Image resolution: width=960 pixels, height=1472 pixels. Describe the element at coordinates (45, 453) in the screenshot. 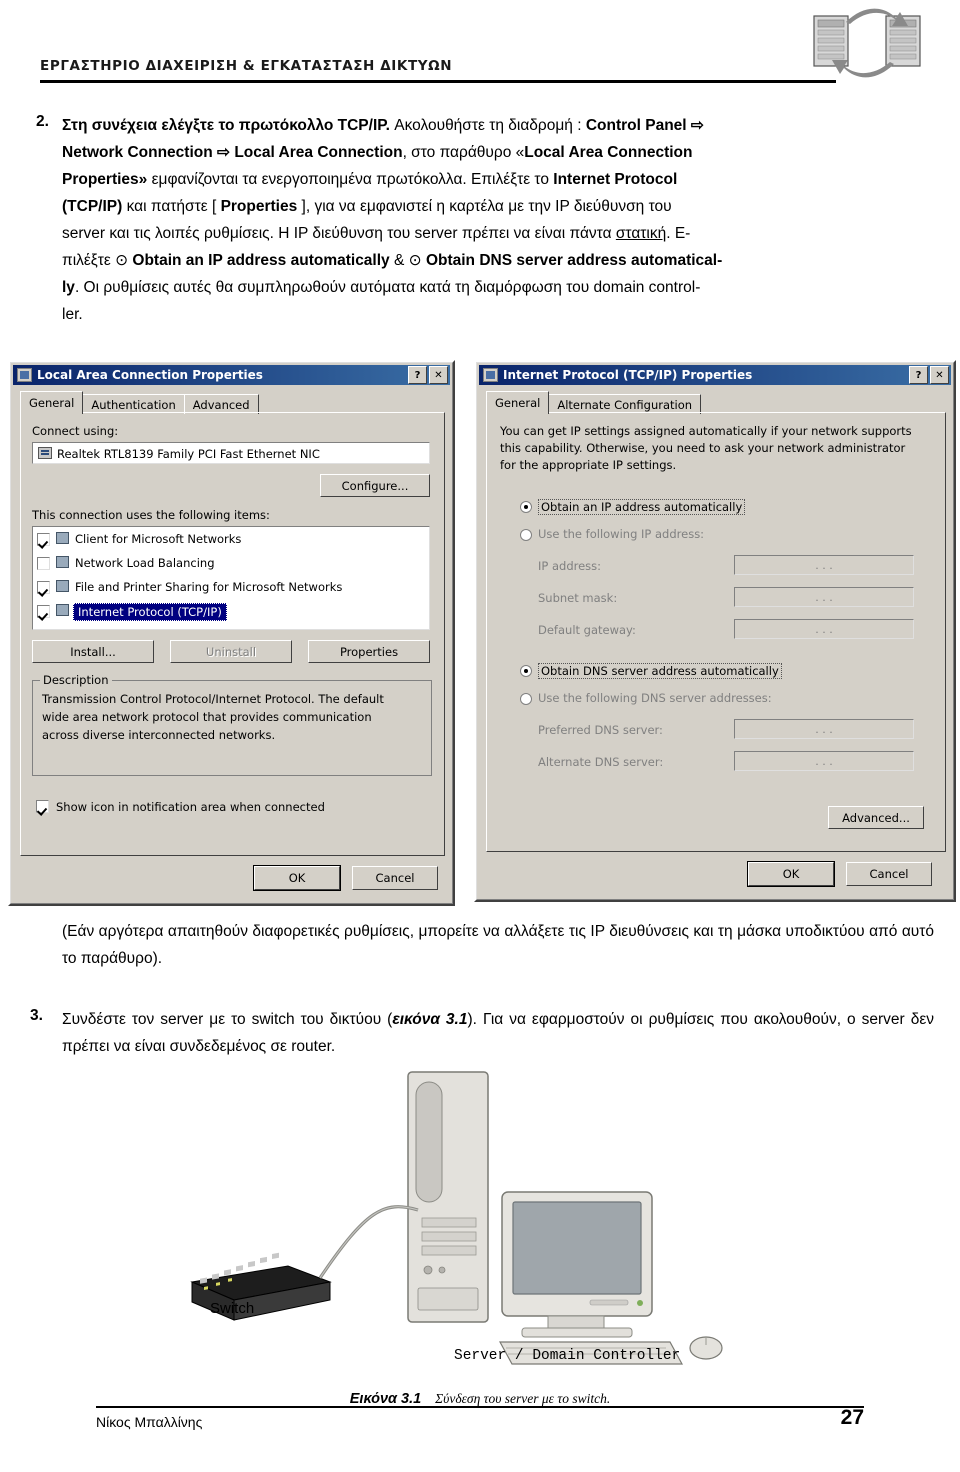

I see `nic-icon` at that location.